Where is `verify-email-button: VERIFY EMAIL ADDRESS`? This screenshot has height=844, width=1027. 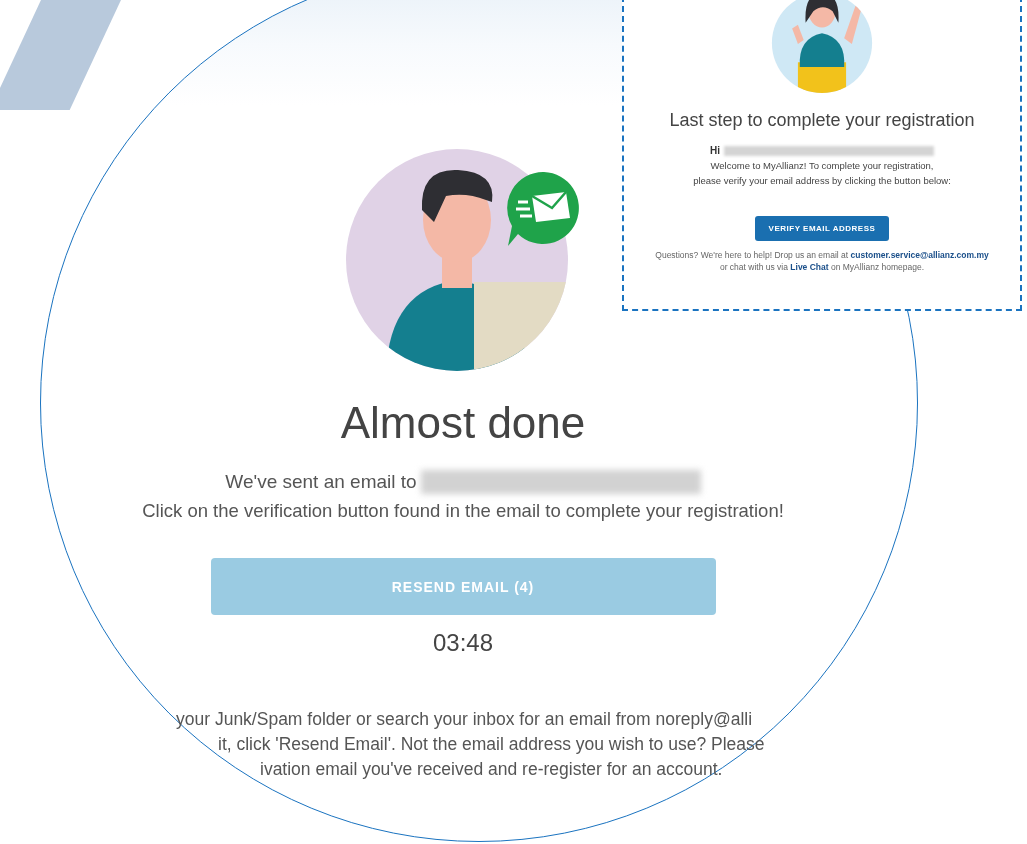
verify-email-button: VERIFY EMAIL ADDRESS is located at coordinates (822, 228).